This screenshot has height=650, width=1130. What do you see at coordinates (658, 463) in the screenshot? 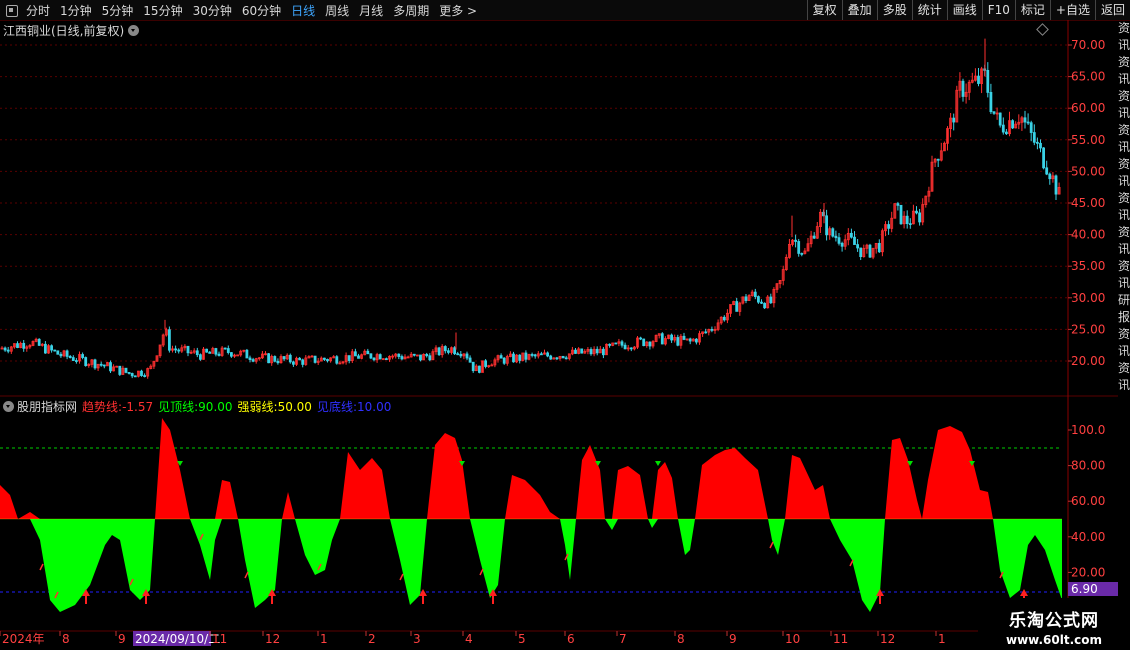
I see `sell-marker-icon` at bounding box center [658, 463].